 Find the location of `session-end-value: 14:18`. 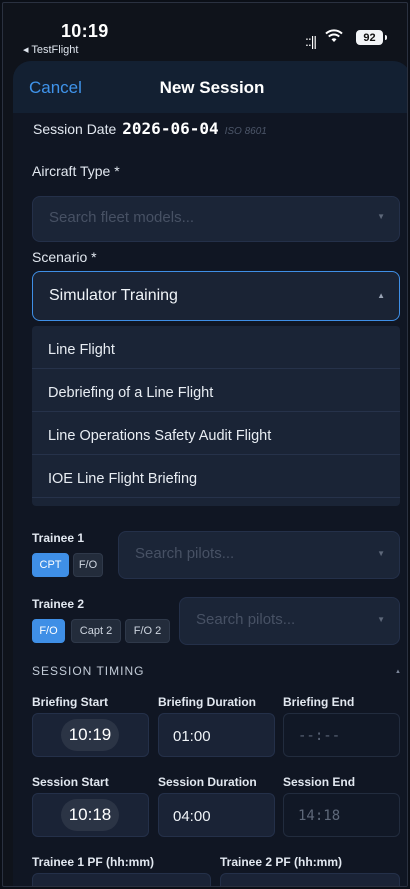

session-end-value: 14:18 is located at coordinates (319, 816).